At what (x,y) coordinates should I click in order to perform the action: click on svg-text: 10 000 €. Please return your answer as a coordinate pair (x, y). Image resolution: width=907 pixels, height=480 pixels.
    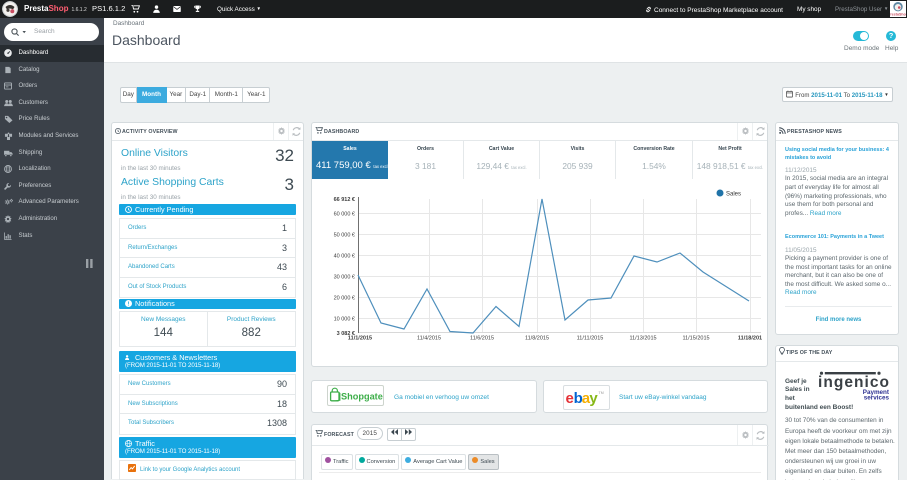
    Looking at the image, I should click on (344, 320).